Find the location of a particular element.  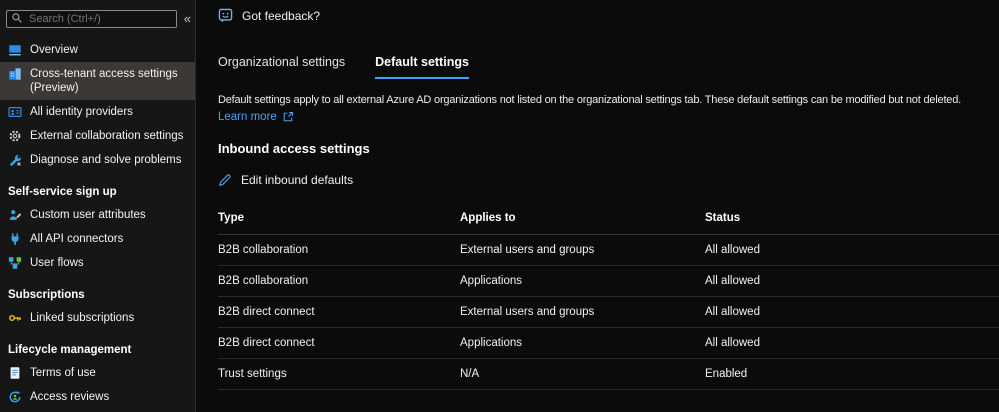

edit-inbound-defaults-button: Edit inbound defaults is located at coordinates (285, 180).